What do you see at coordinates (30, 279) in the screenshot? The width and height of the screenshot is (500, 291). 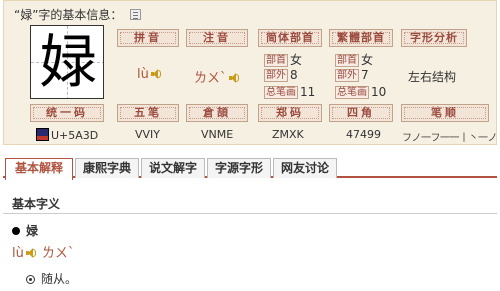 I see `circle-bullet-icon` at bounding box center [30, 279].